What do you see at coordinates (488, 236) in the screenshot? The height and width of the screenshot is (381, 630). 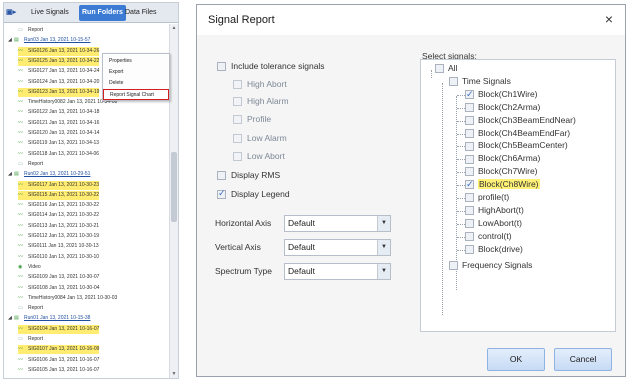 I see `signal-tree-item: control(t)` at bounding box center [488, 236].